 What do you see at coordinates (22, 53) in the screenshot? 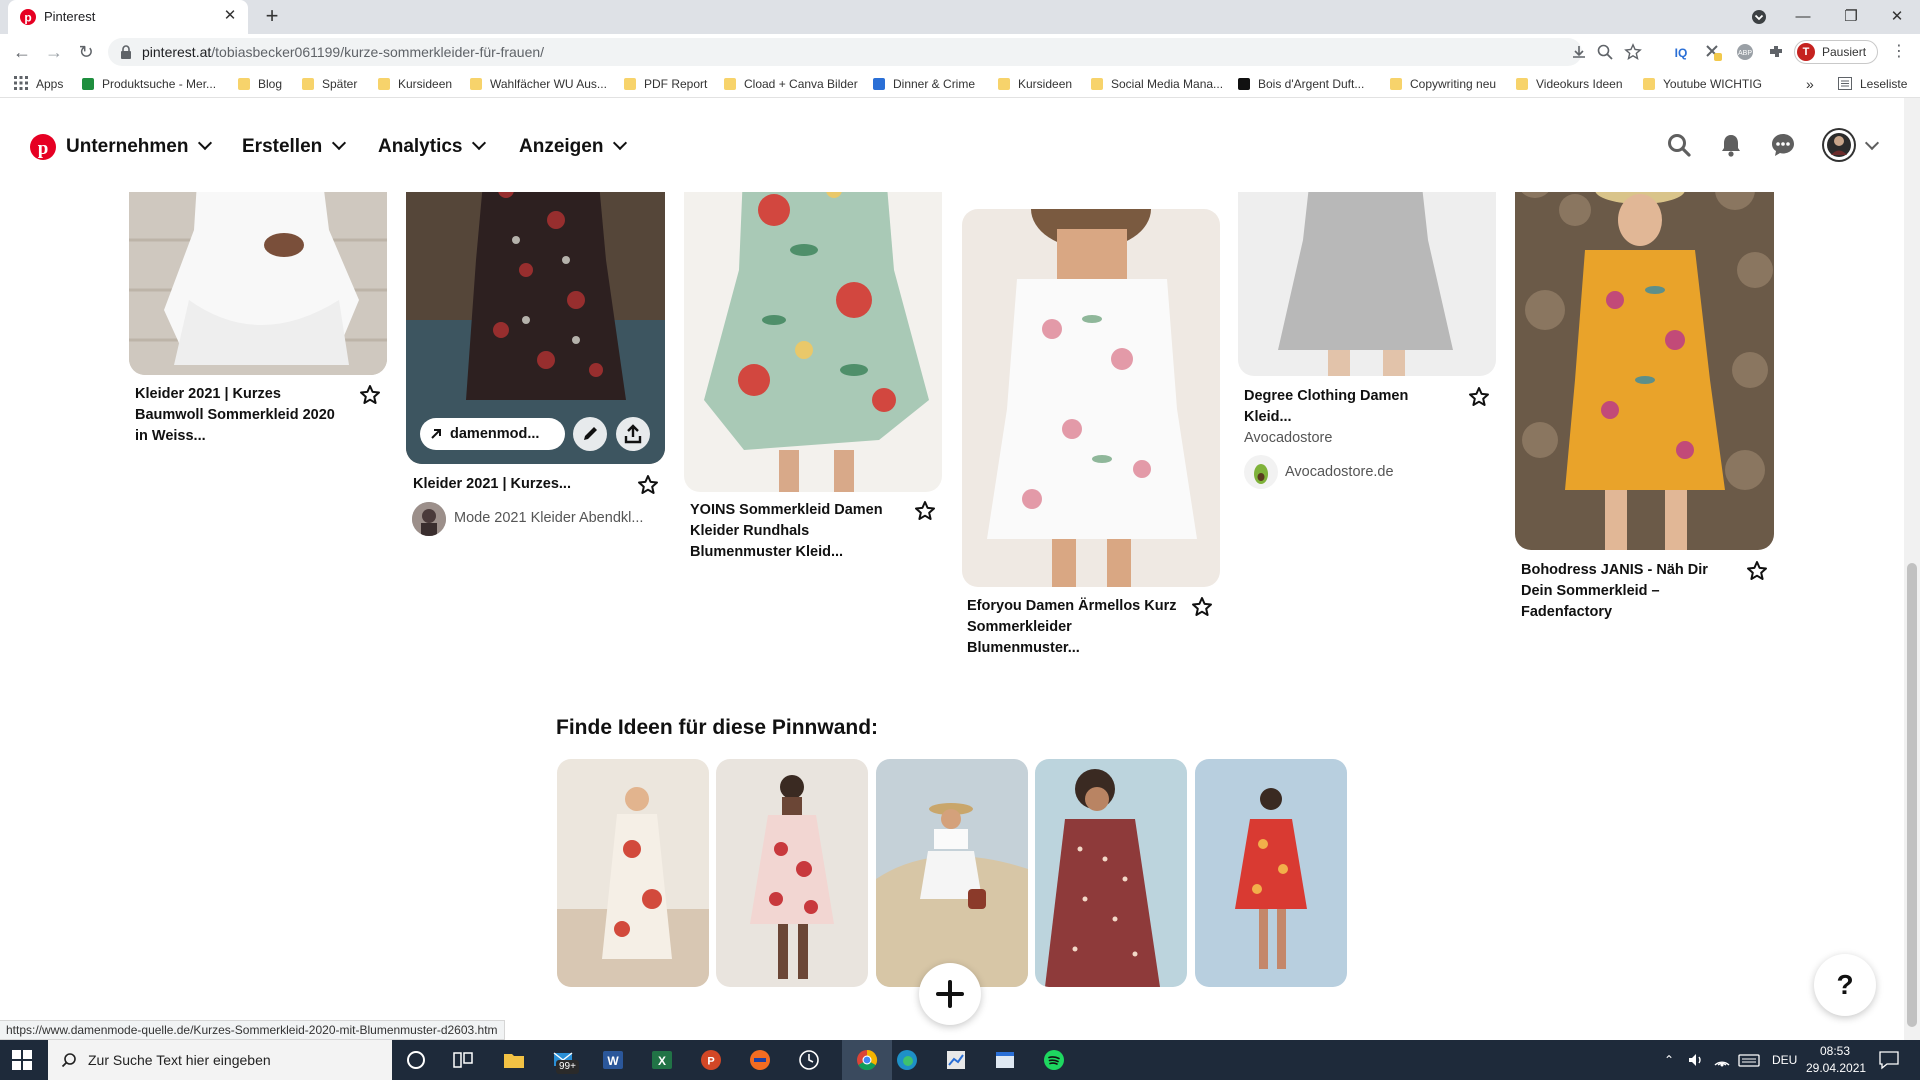
I see `back-icon: ←` at bounding box center [22, 53].